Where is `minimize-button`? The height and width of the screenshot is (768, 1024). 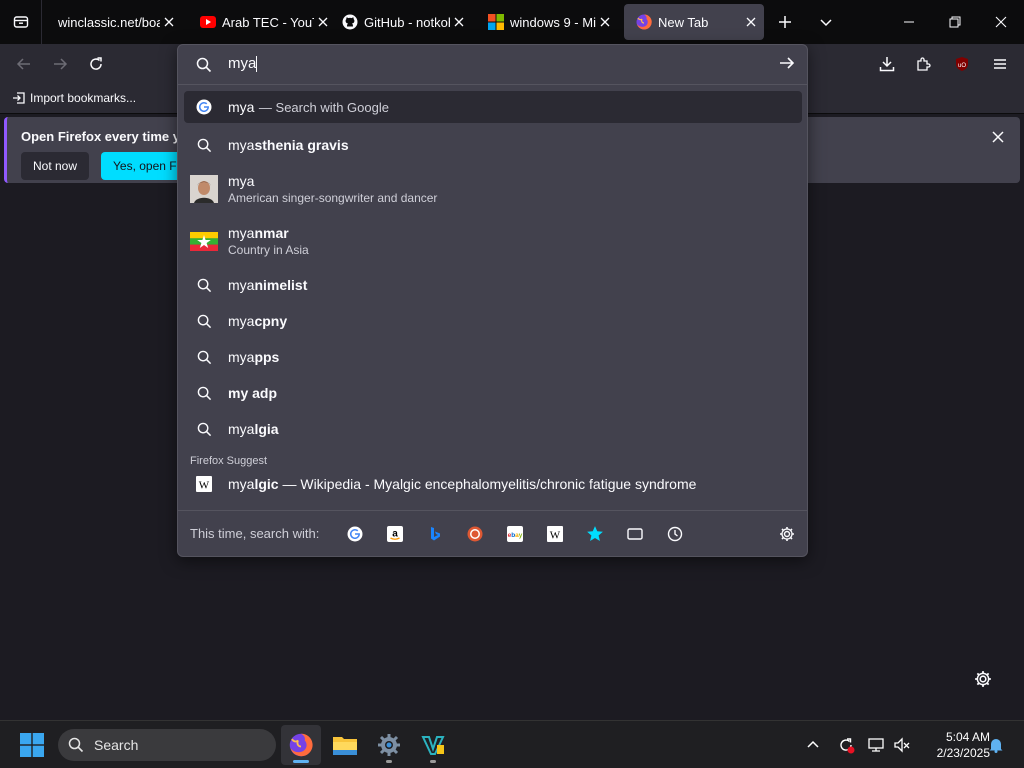 minimize-button is located at coordinates (909, 22).